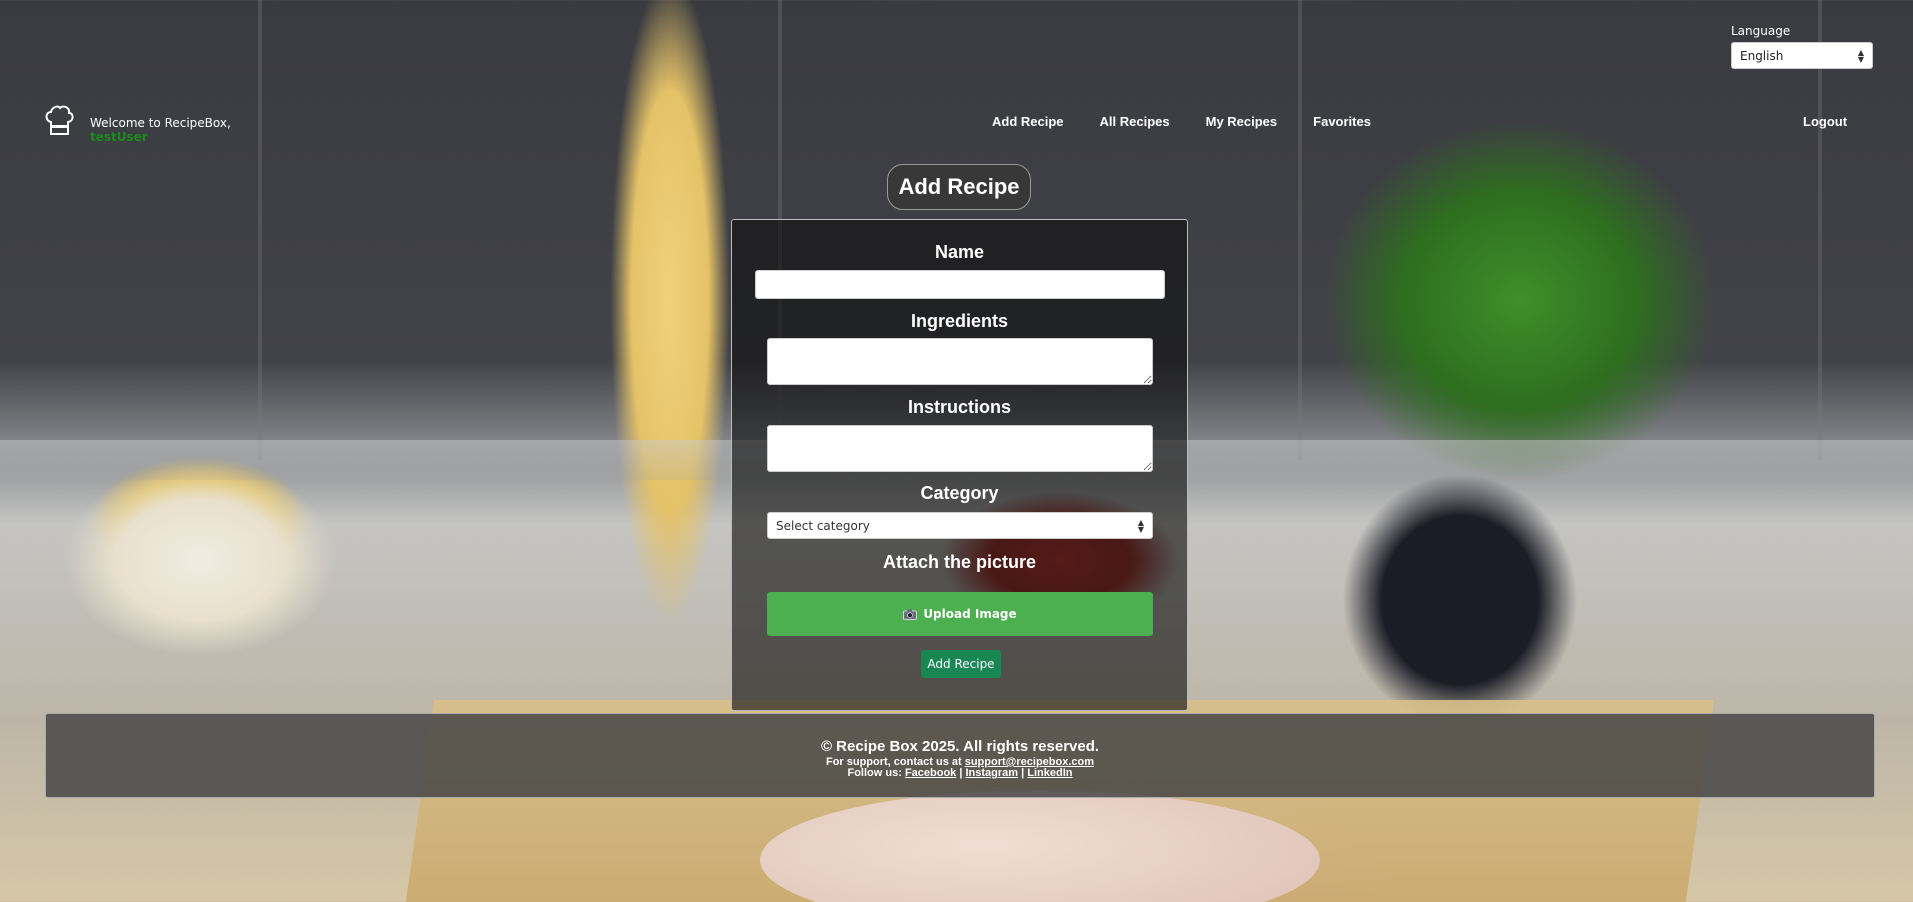 The height and width of the screenshot is (902, 1913). What do you see at coordinates (1342, 121) in the screenshot?
I see `nav-favorites: Favorites` at bounding box center [1342, 121].